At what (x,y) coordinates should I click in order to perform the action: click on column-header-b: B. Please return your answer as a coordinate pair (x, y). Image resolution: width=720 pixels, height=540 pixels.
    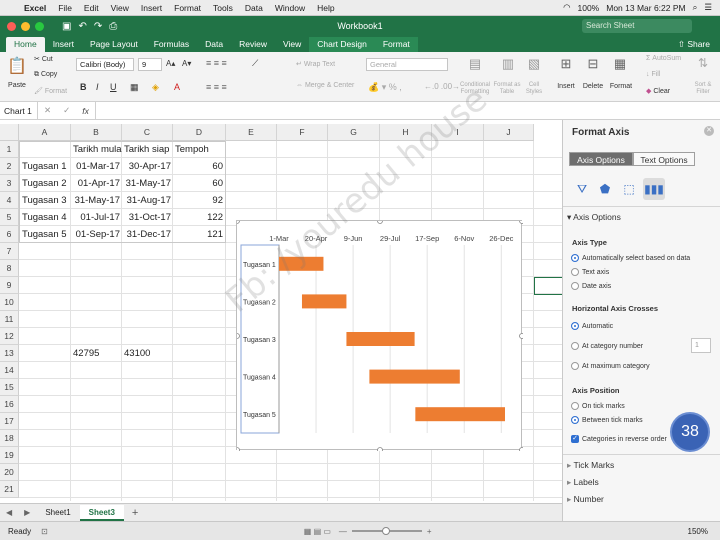
    Looking at the image, I should click on (96, 132).